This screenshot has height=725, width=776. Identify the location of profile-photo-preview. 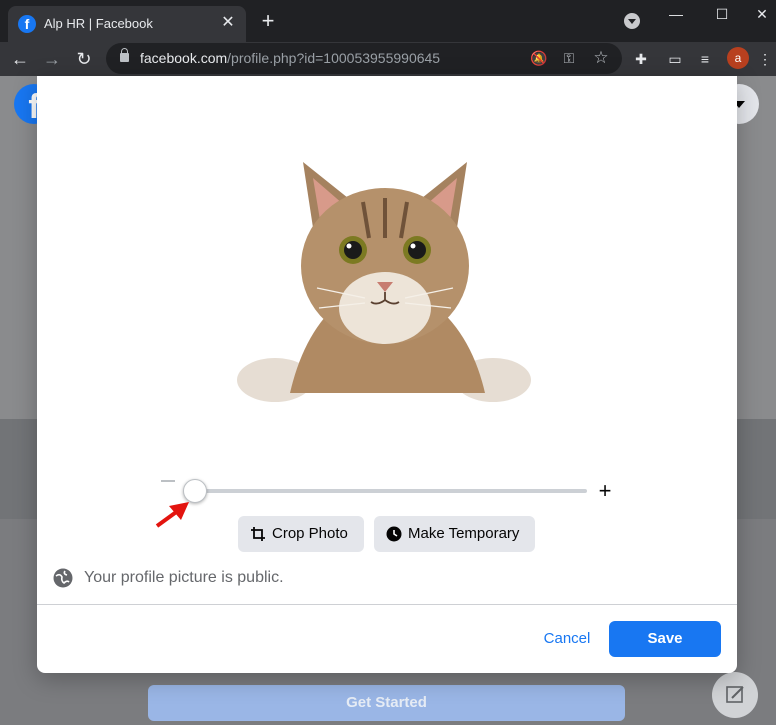
(385, 284).